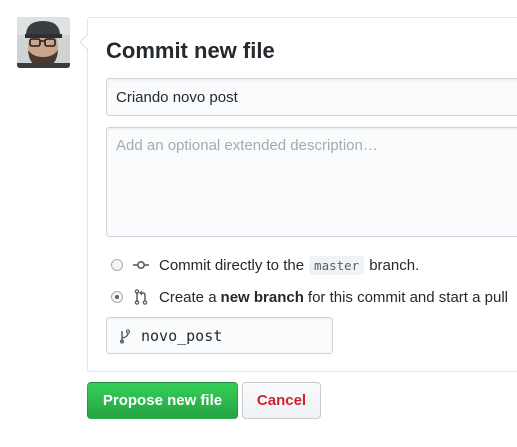 This screenshot has height=447, width=517. What do you see at coordinates (337, 265) in the screenshot?
I see `branch-name-badge: master` at bounding box center [337, 265].